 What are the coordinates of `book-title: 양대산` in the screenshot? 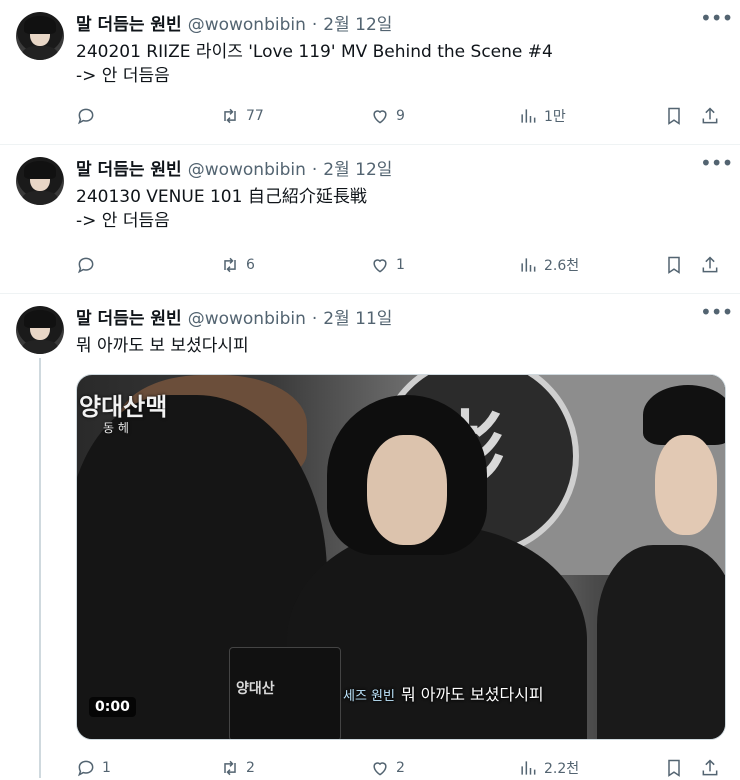 It's located at (255, 689).